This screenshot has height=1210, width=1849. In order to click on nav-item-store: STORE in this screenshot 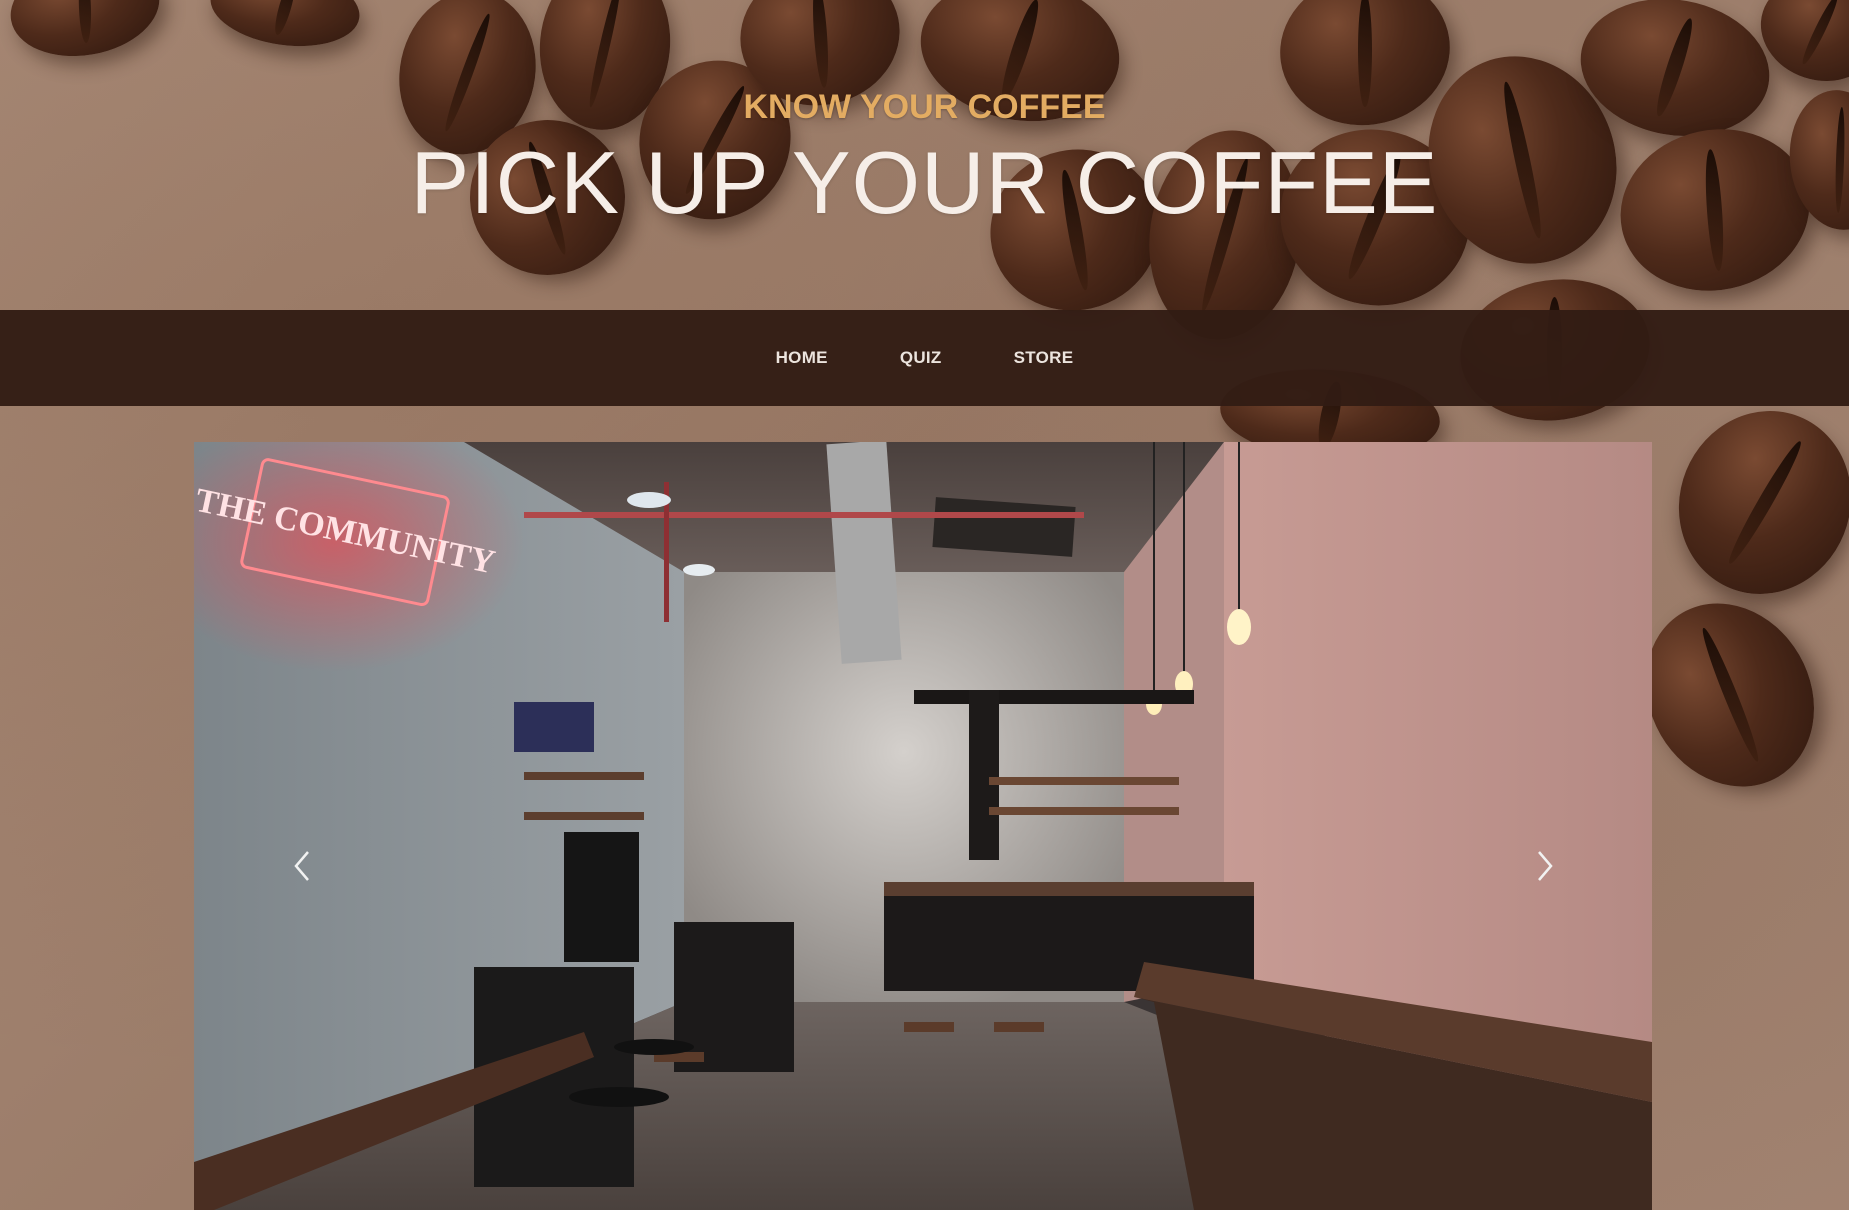, I will do `click(1044, 358)`.